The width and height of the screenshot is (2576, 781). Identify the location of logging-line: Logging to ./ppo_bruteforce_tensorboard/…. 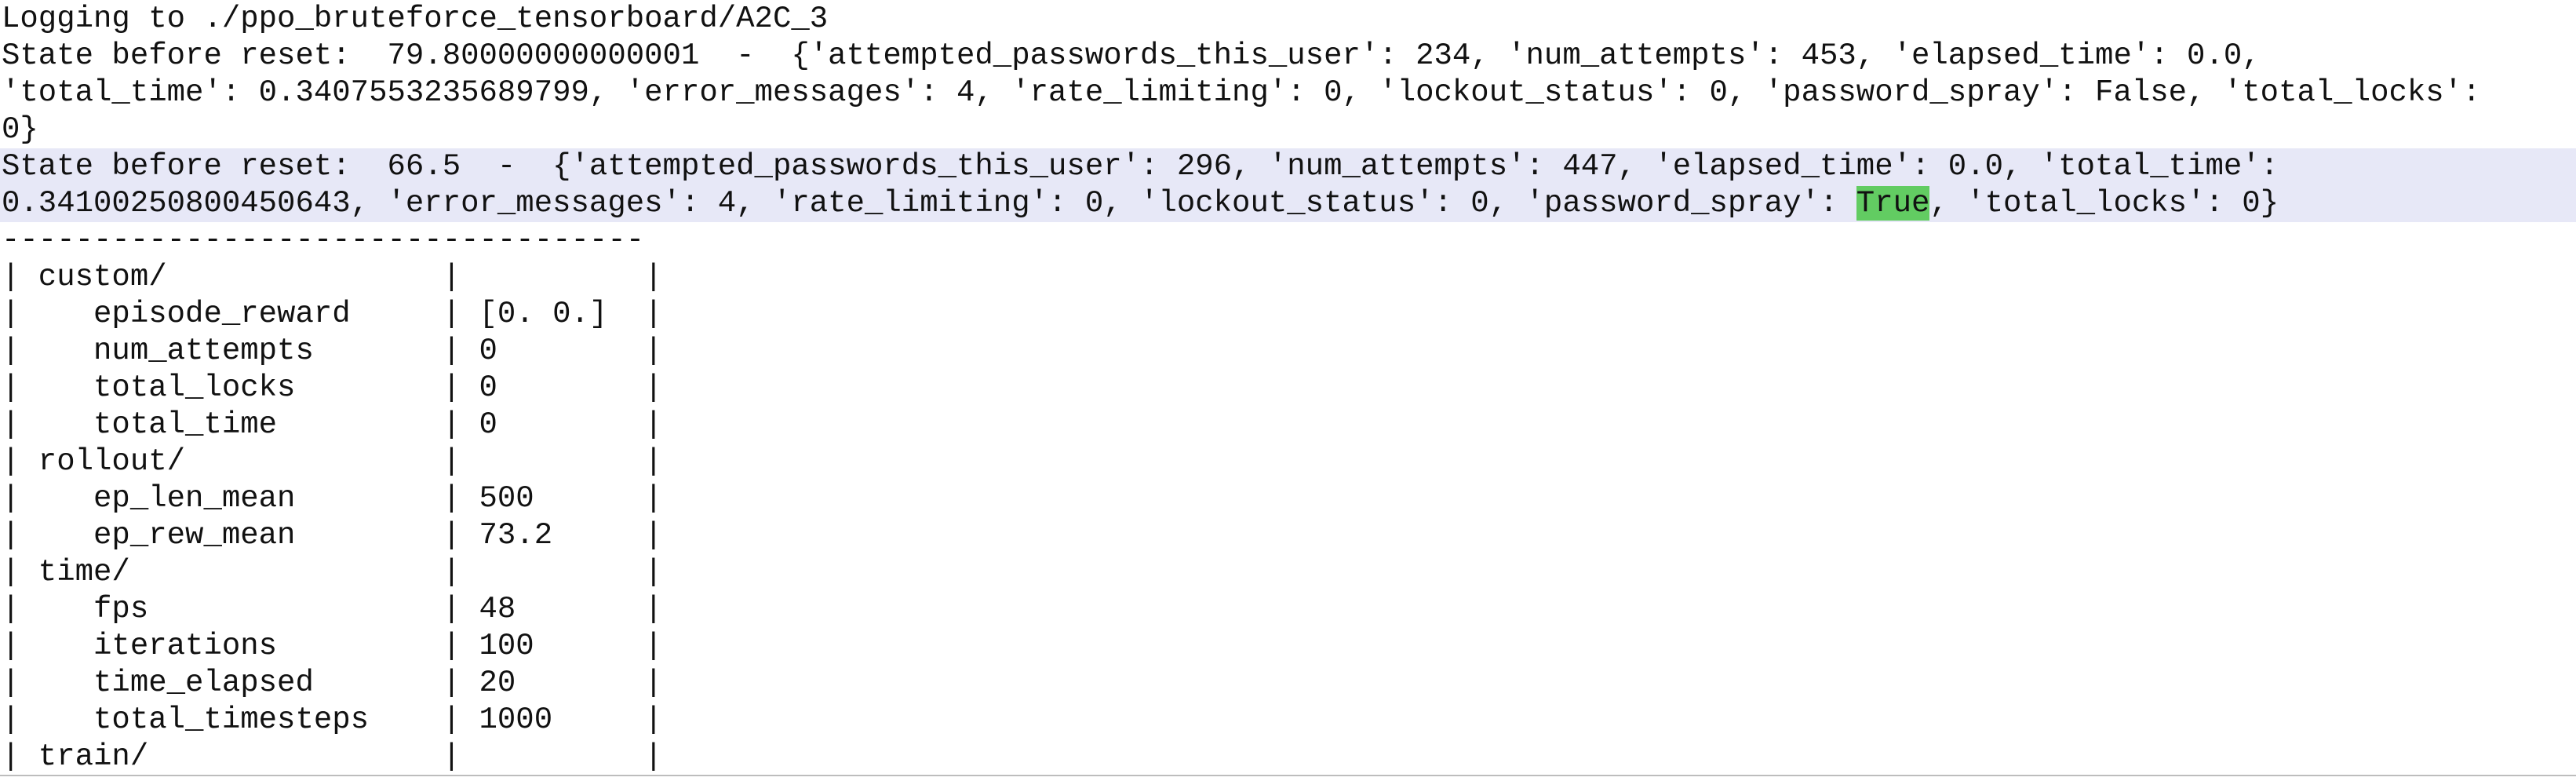
(415, 19).